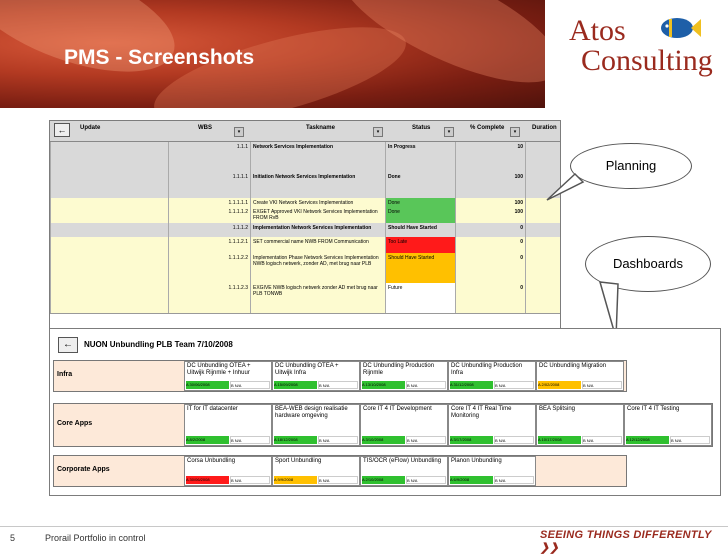  I want to click on cell-wbs: 1.1.1.2.2, so click(209, 268).